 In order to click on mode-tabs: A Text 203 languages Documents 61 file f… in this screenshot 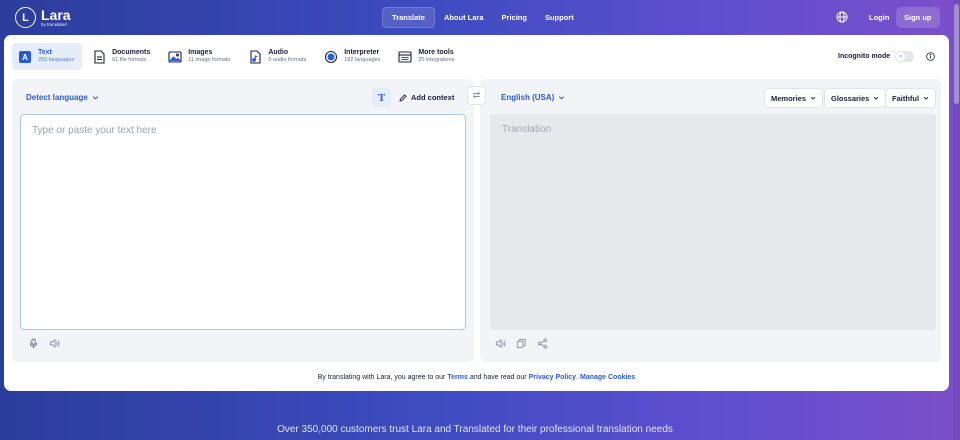, I will do `click(239, 56)`.